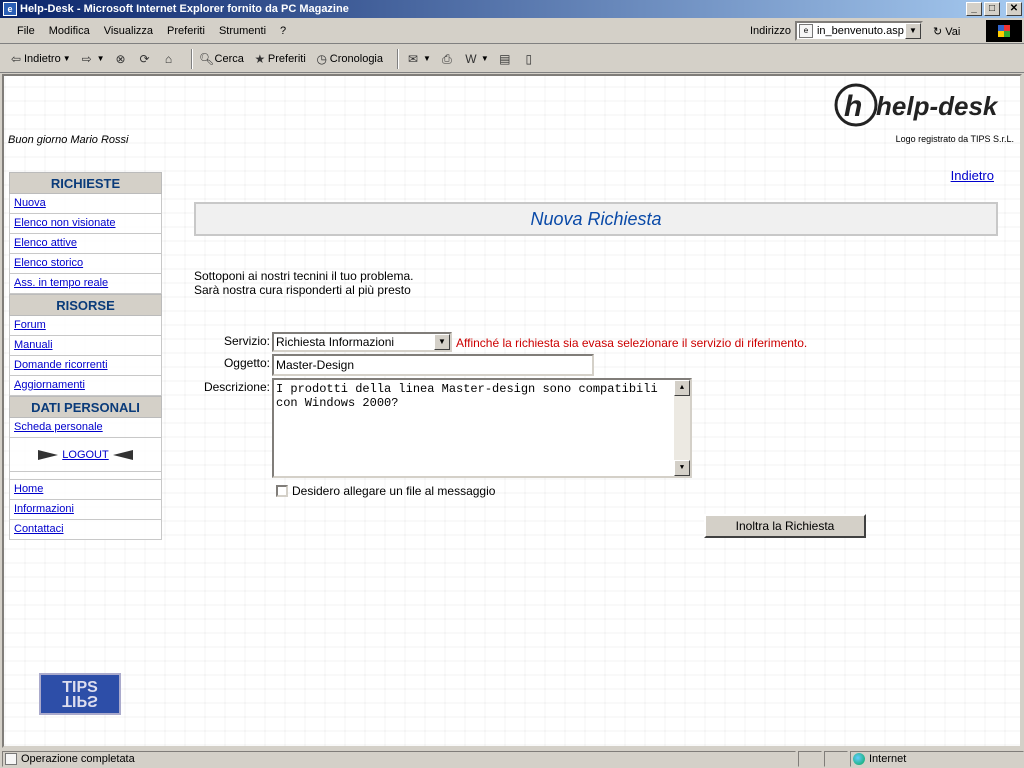 This screenshot has height=768, width=1024. I want to click on arrow-left-icon, so click(122, 454).